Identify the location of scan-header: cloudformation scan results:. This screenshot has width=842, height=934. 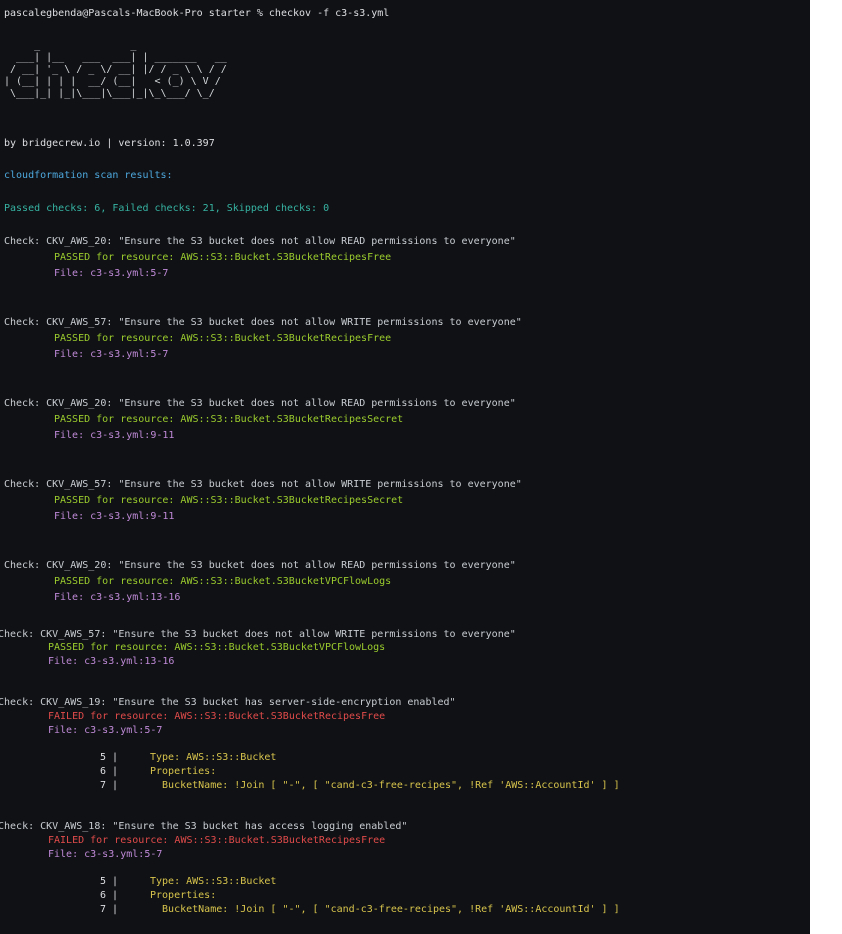
(88, 175).